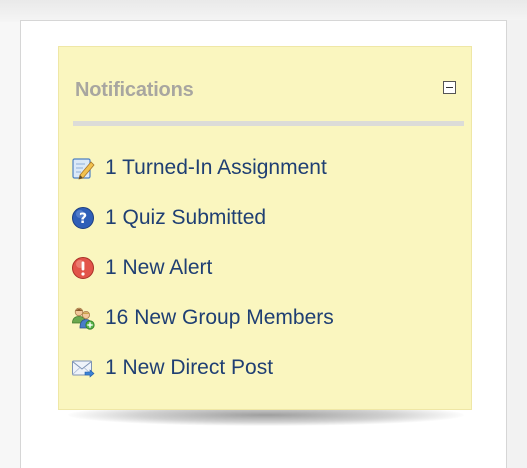 The image size is (527, 468). Describe the element at coordinates (83, 368) in the screenshot. I see `direct-post-envelope-icon` at that location.